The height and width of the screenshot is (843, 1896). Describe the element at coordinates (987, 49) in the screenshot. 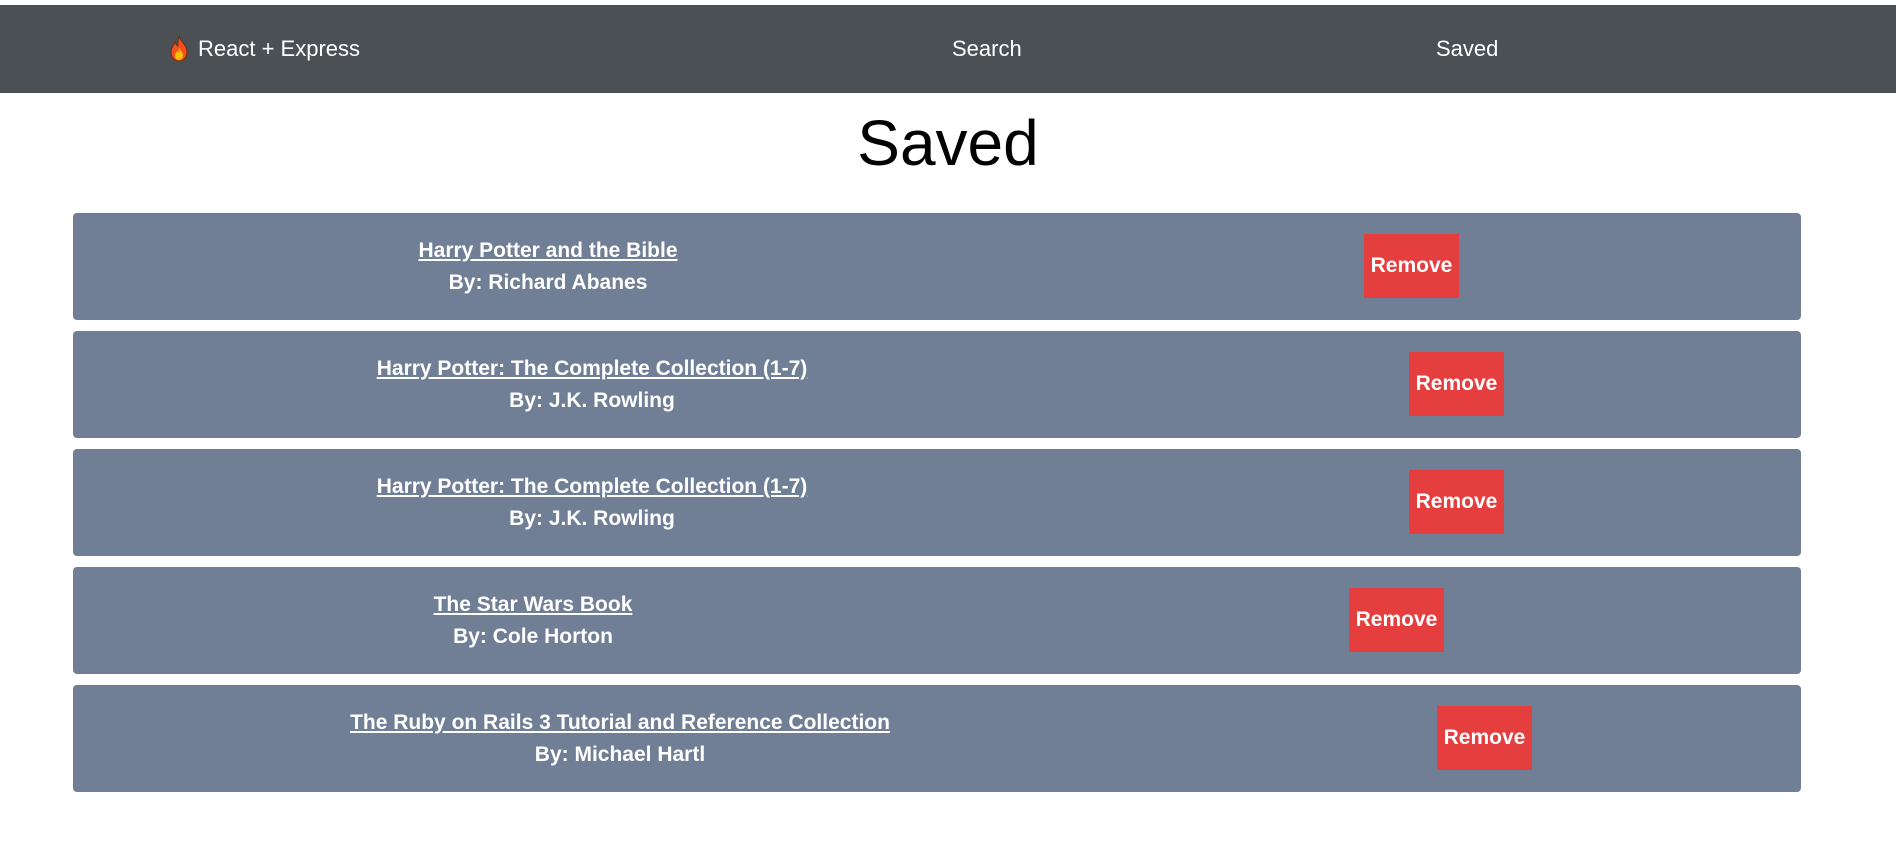

I see `nav-link-search: Search` at that location.